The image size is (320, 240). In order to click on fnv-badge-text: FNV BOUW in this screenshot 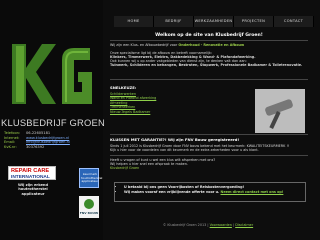, I will do `click(89, 213)`.